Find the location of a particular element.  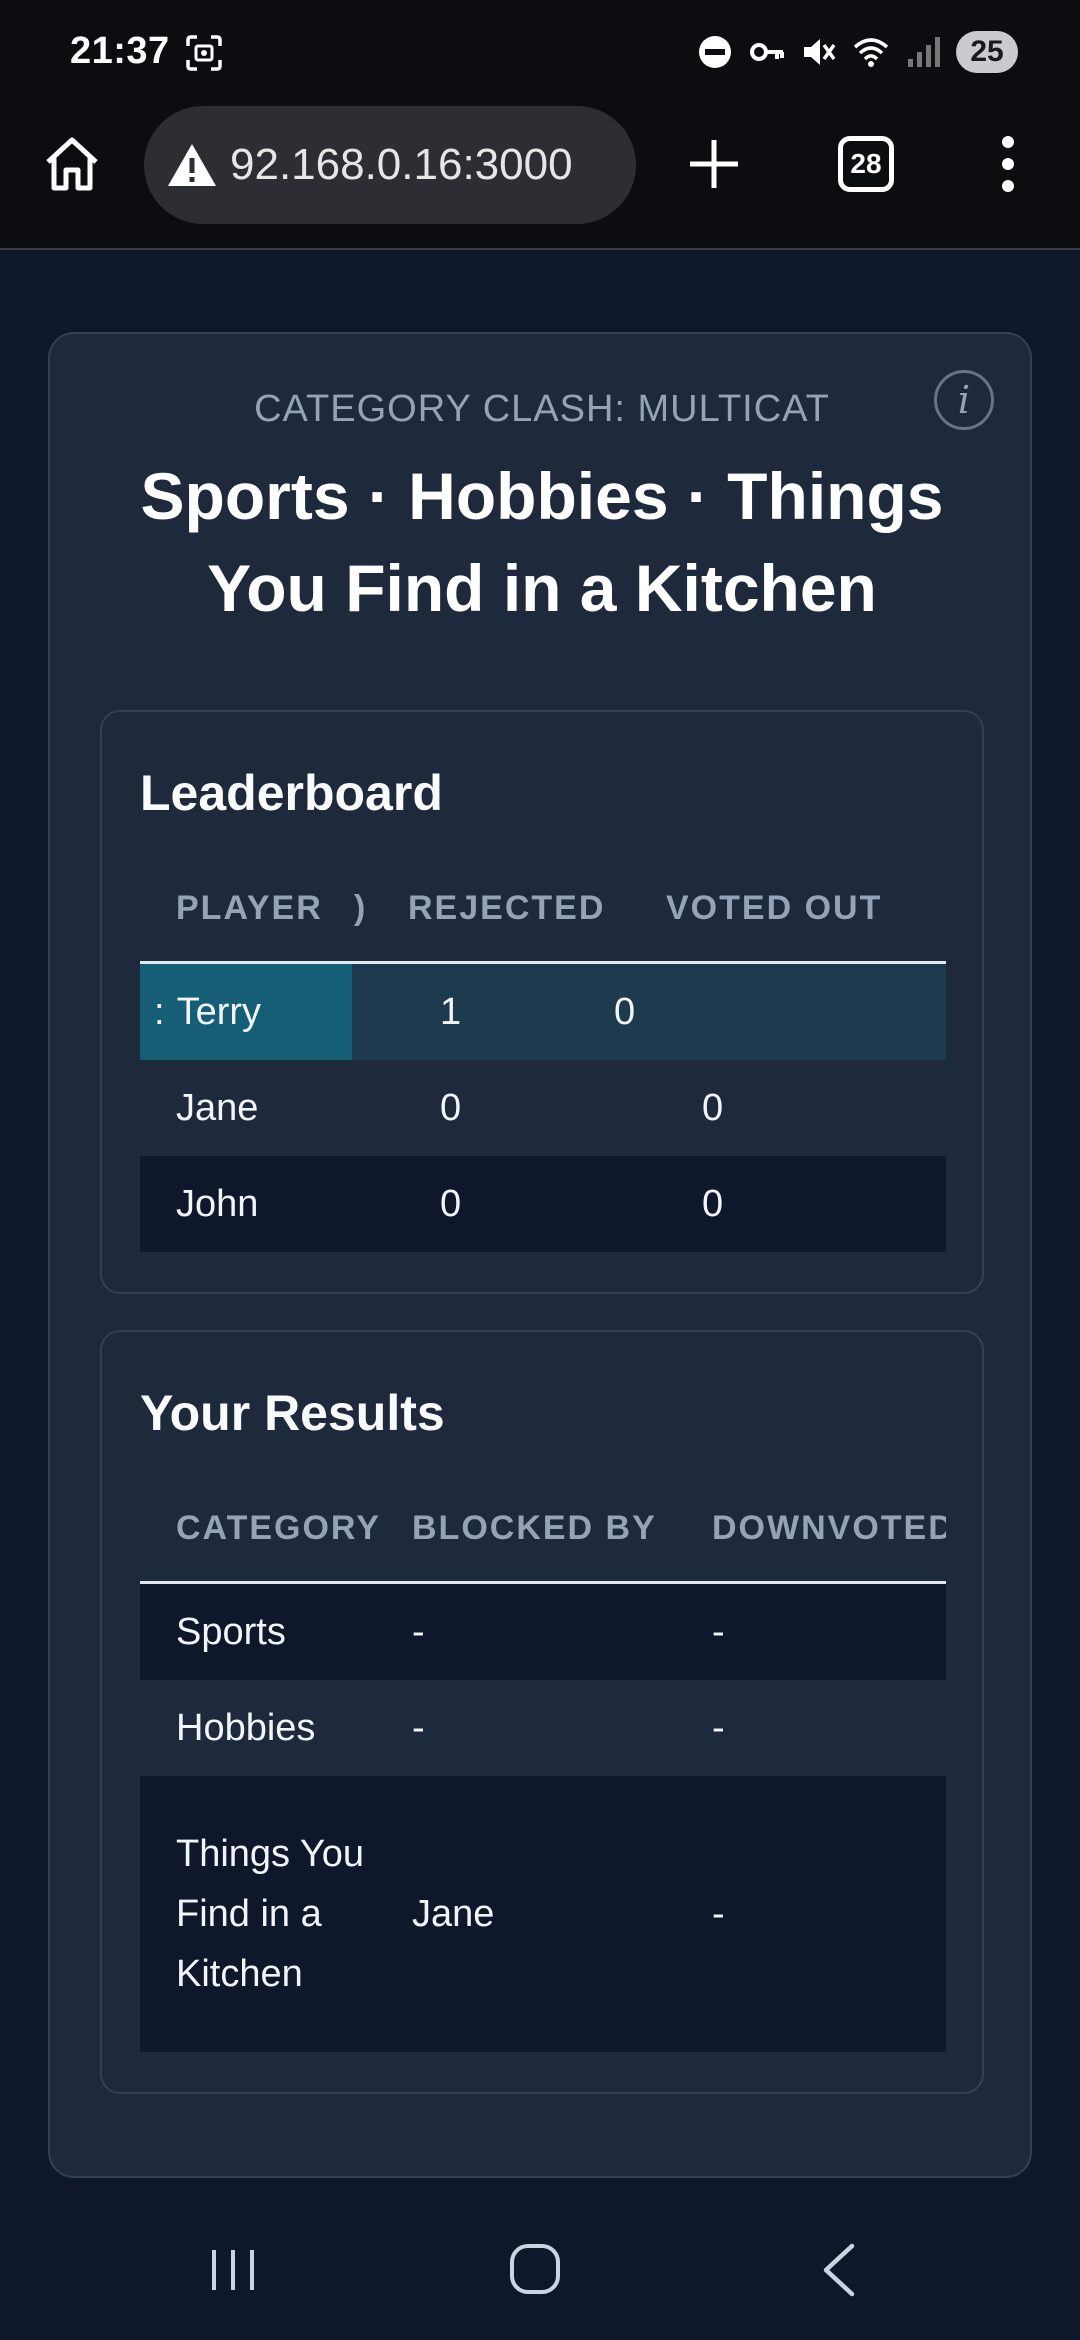

player-name: Terry is located at coordinates (219, 1011).